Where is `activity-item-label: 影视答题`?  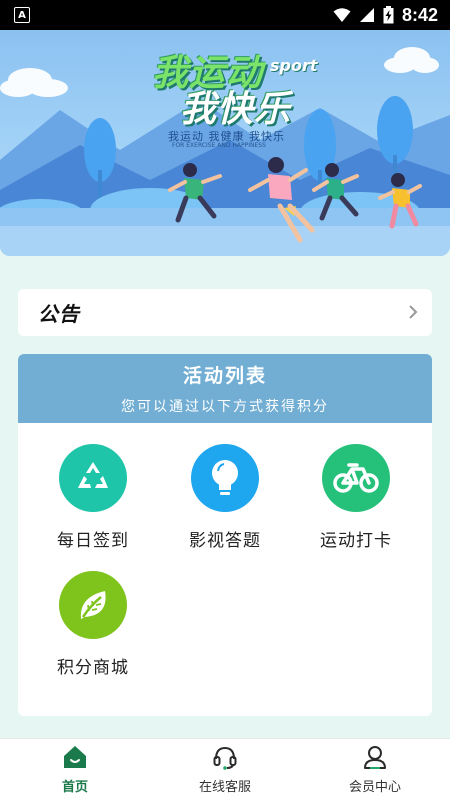
activity-item-label: 影视答题 is located at coordinates (225, 541).